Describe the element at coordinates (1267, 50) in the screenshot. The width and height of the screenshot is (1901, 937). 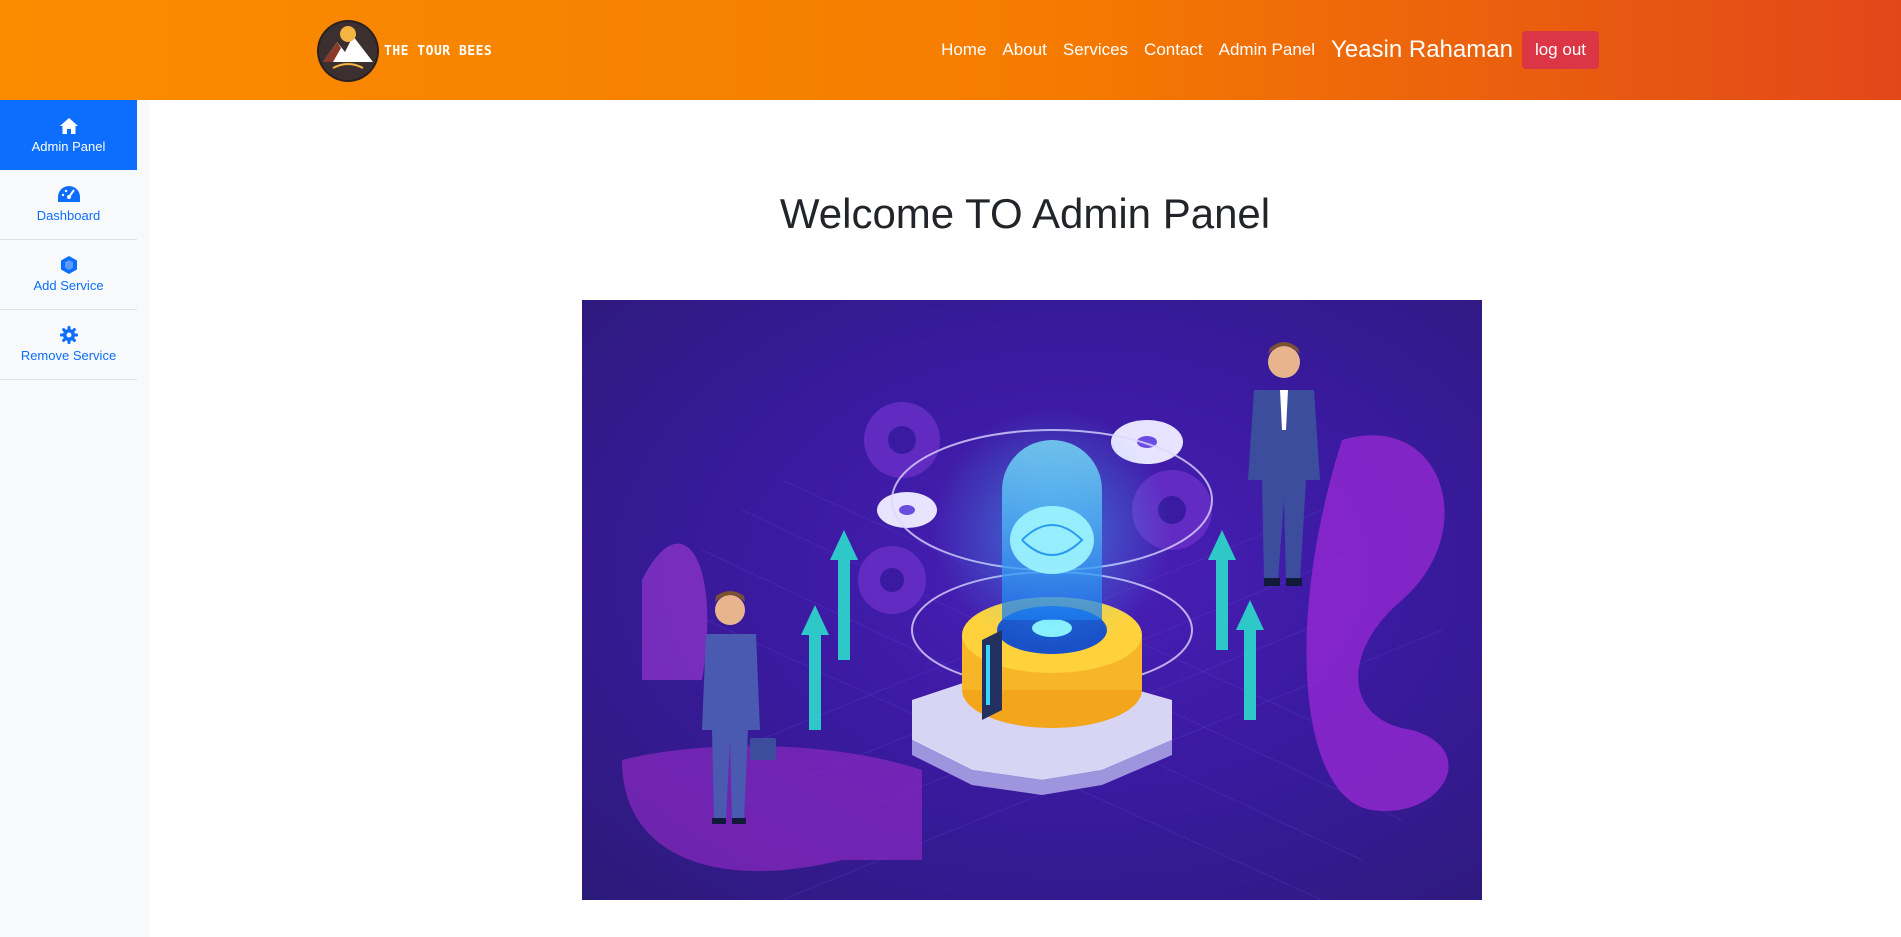
I see `nav-admin-panel: Admin Panel` at that location.